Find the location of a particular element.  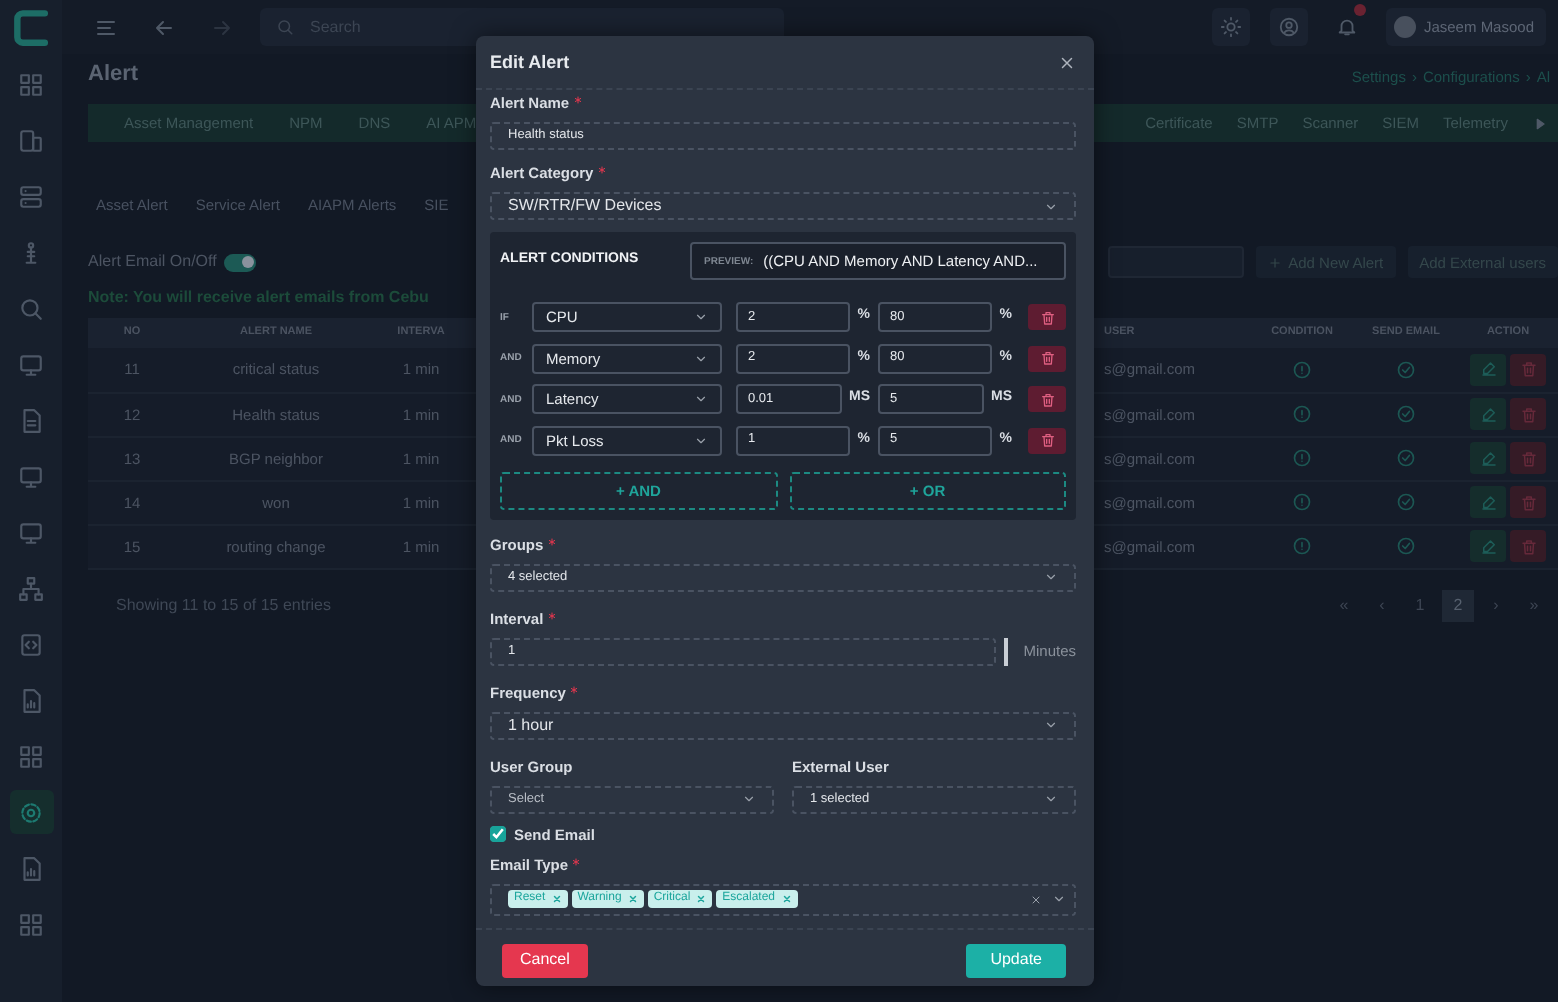

field-value: 1 hour is located at coordinates (531, 725).